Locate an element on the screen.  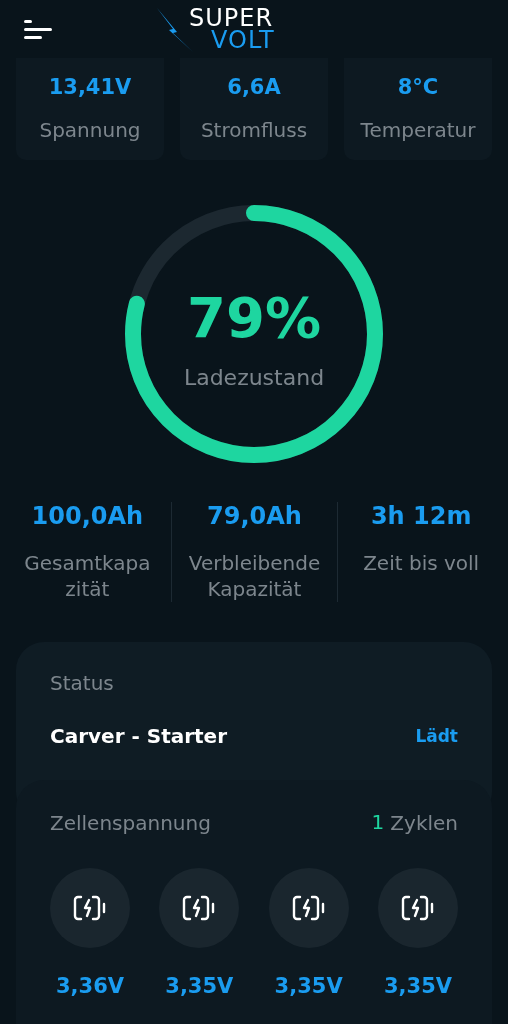
charge-label: Ladezustand is located at coordinates (254, 378).